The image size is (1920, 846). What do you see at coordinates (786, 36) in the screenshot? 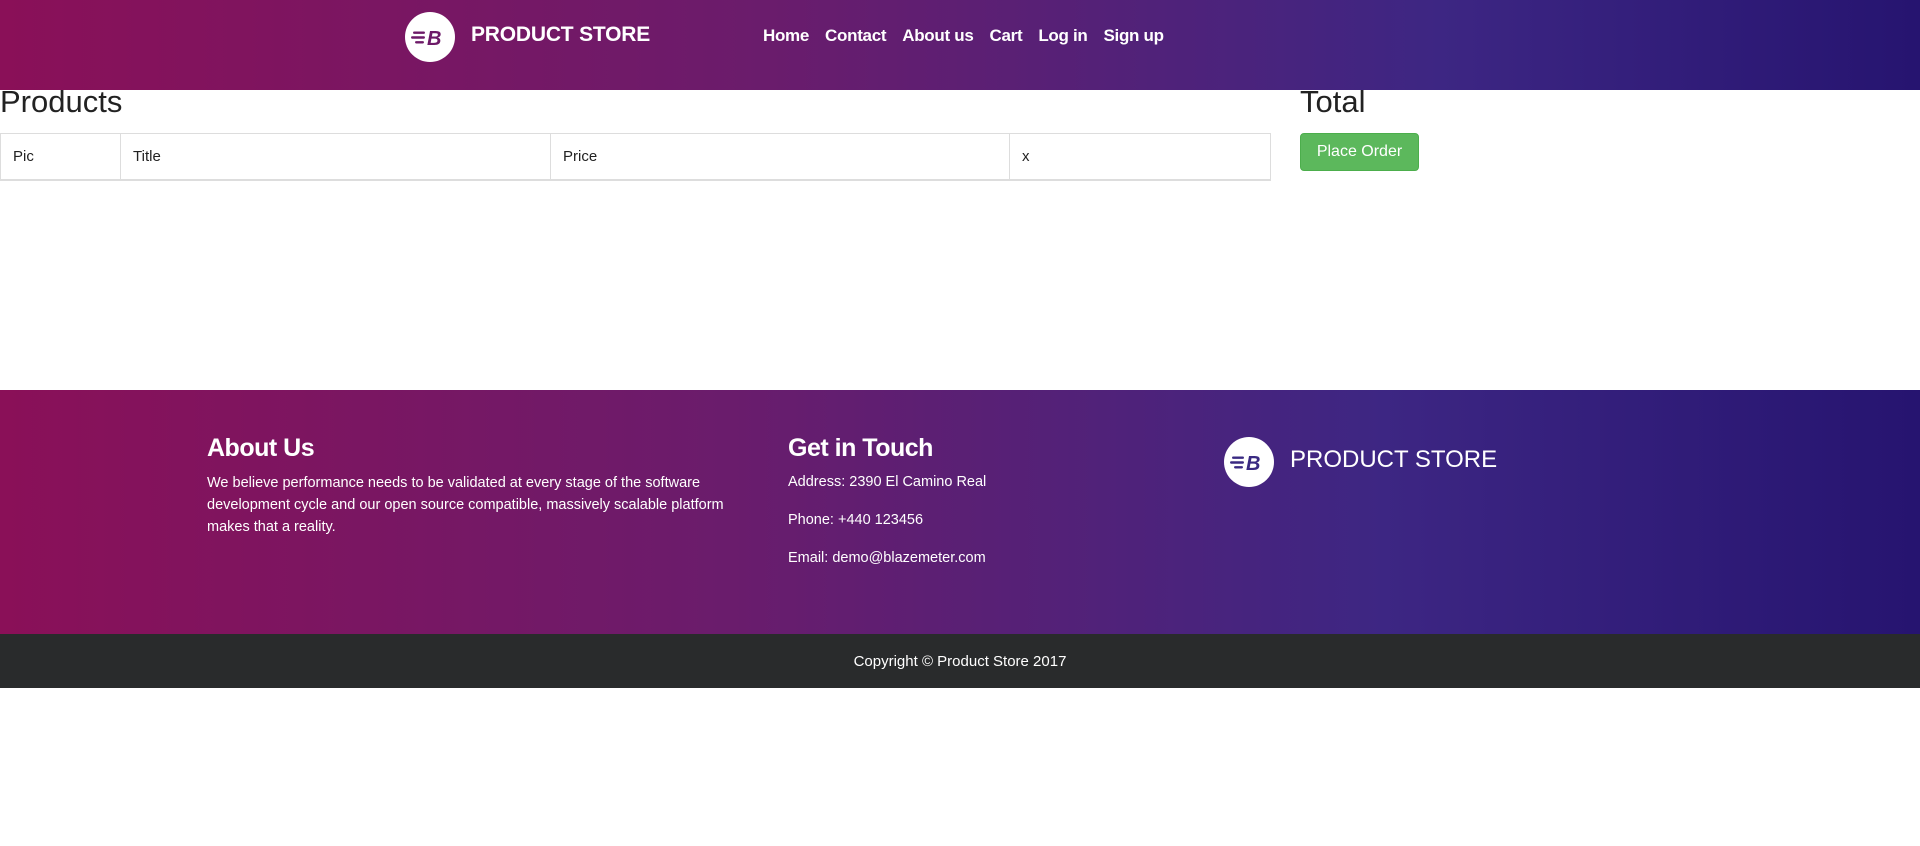
I see `nav-home-link: Home` at bounding box center [786, 36].